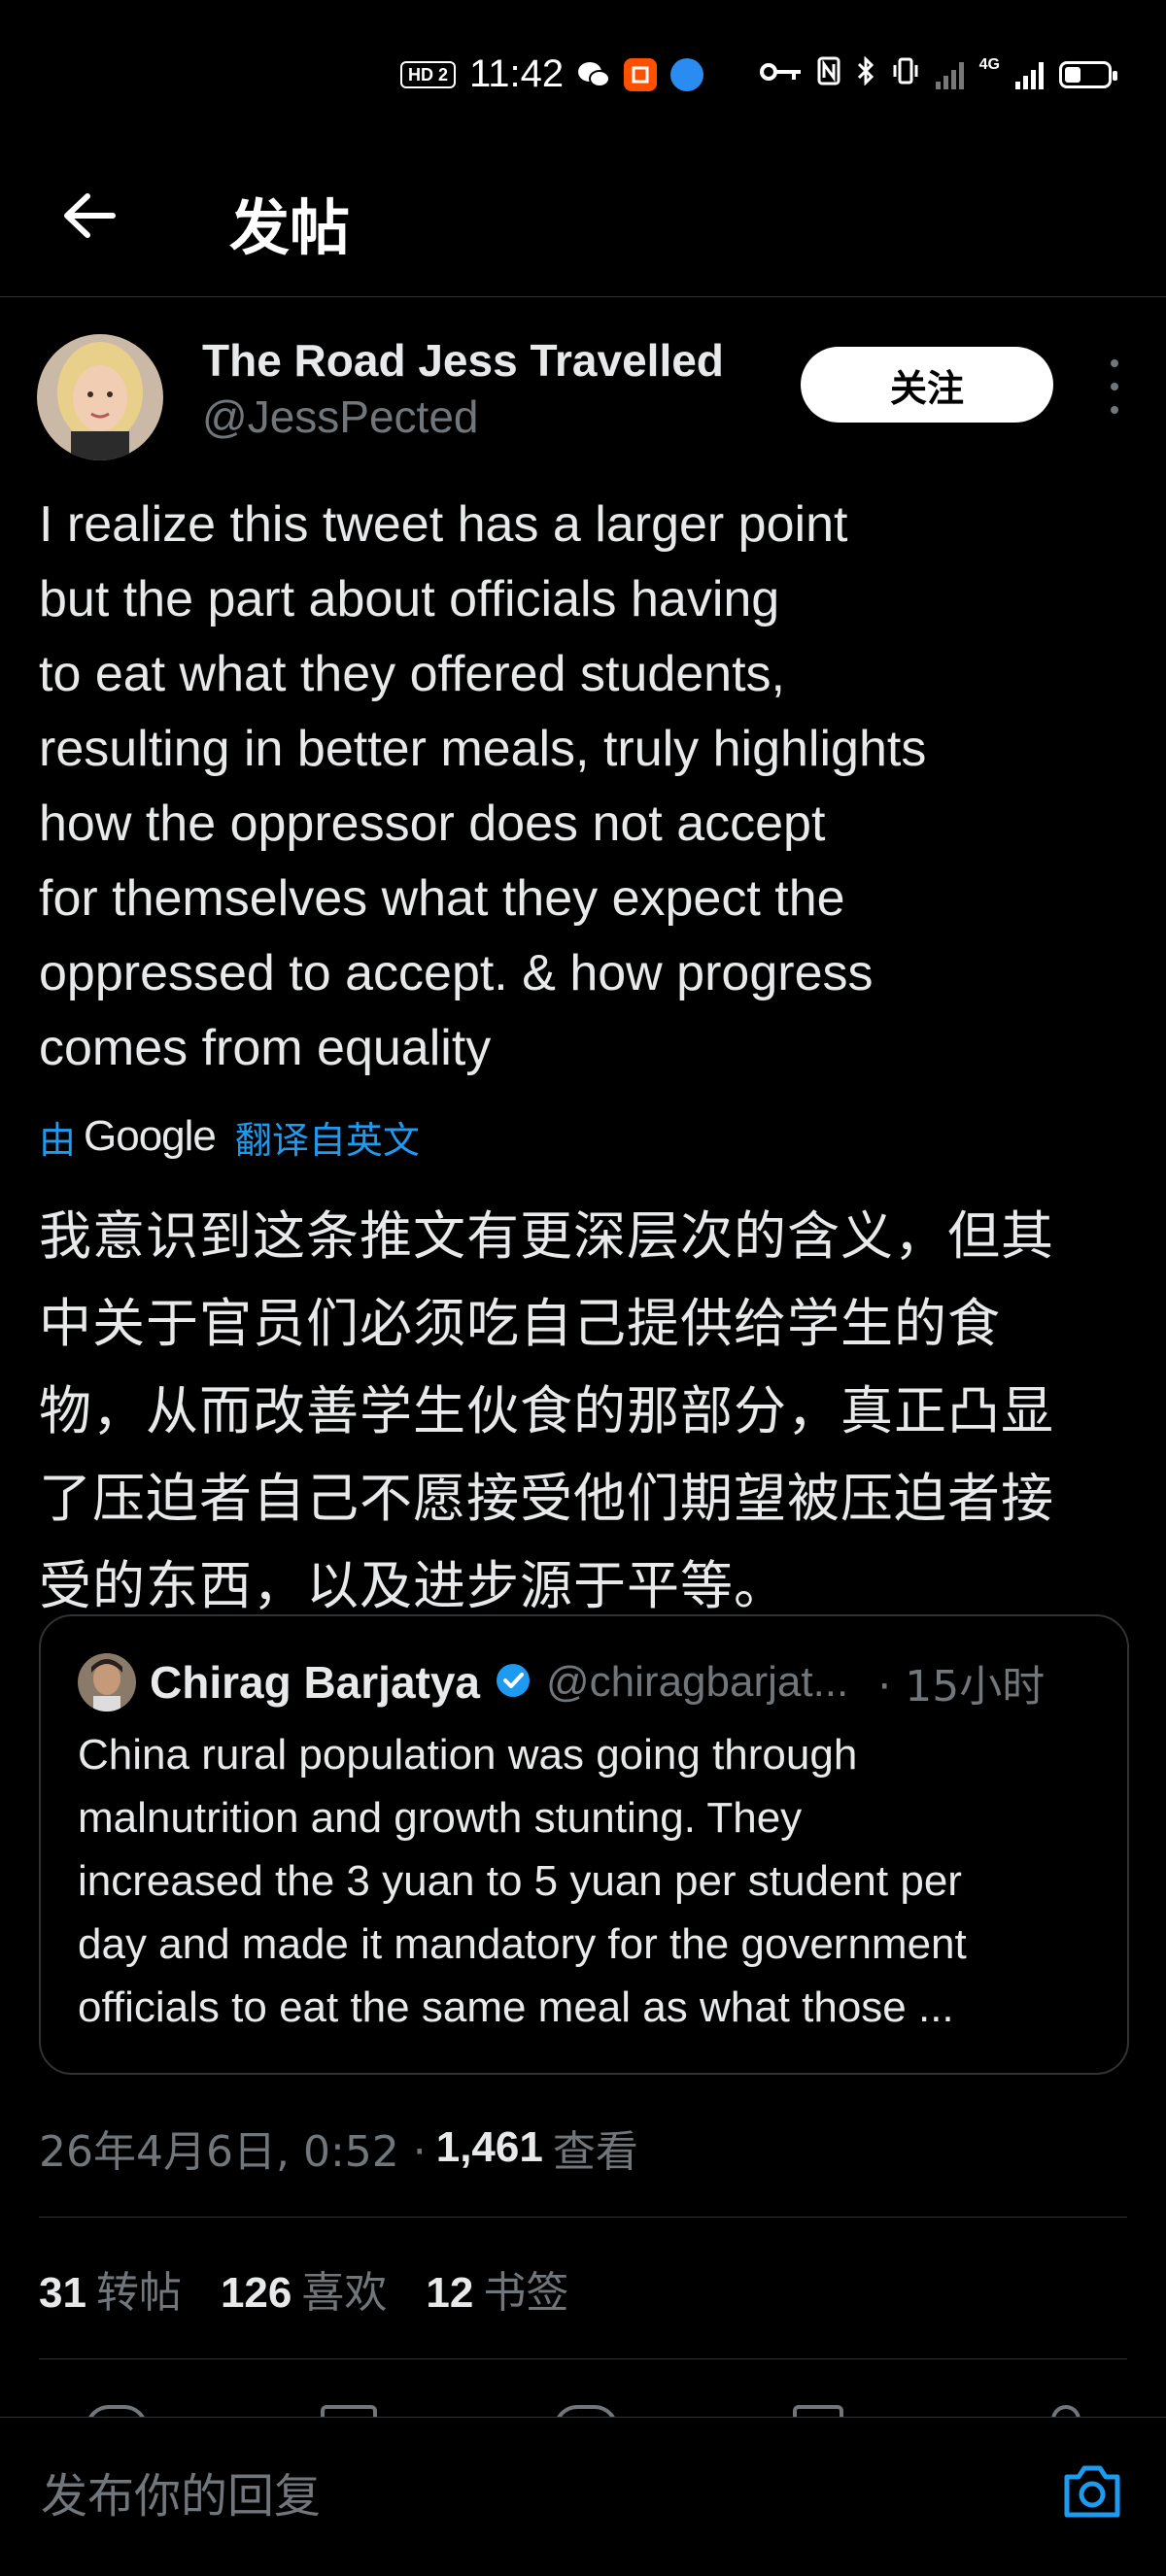  I want to click on bookmarks-stat: 12 书签, so click(497, 2288).